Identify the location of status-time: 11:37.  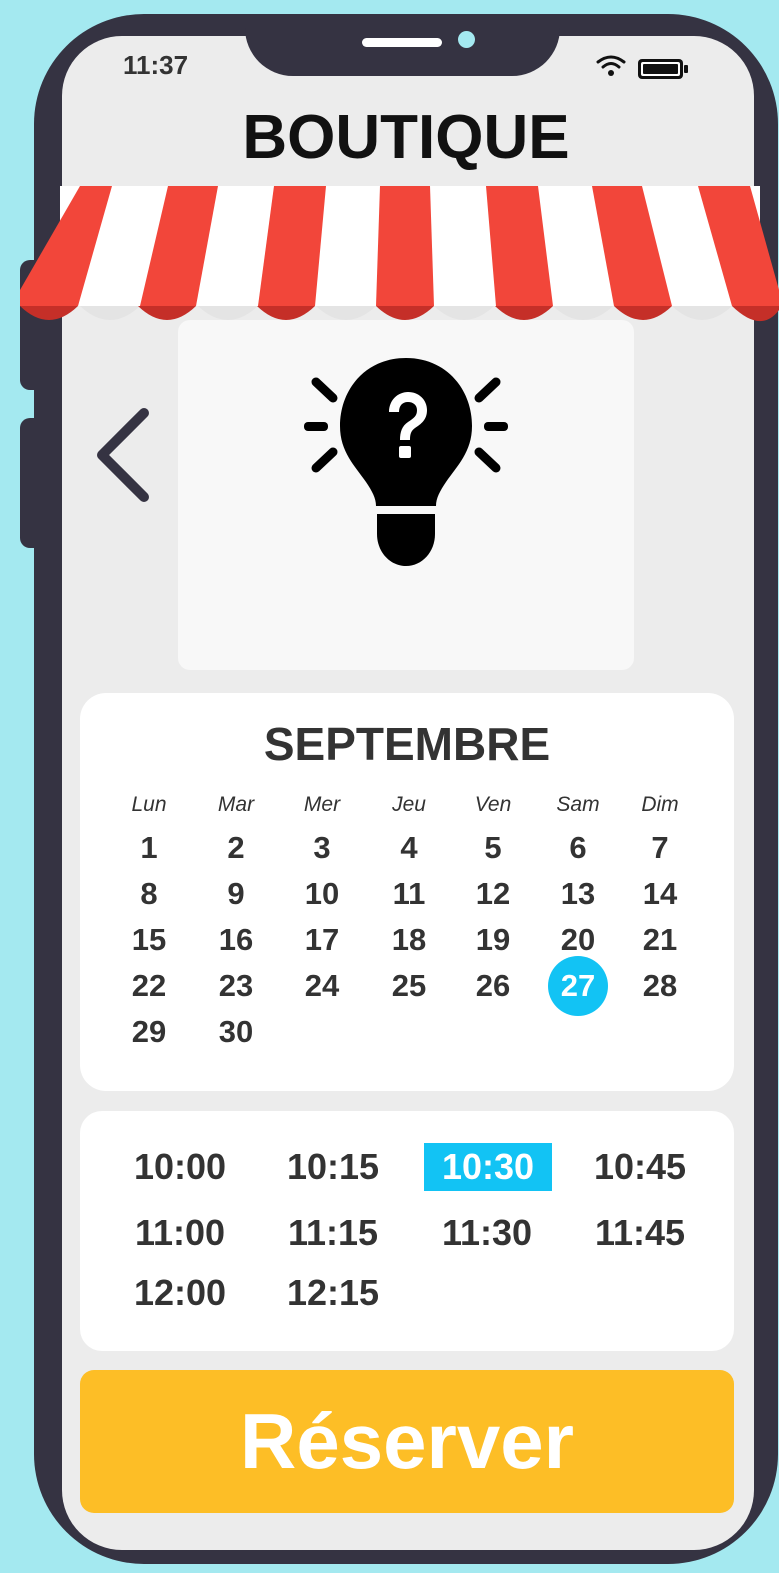
(156, 65).